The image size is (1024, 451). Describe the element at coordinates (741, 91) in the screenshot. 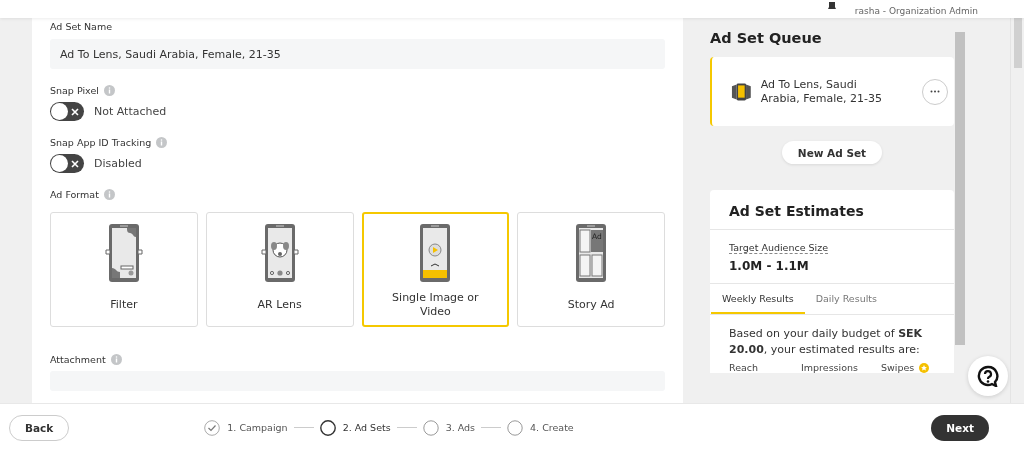

I see `phones-icon` at that location.